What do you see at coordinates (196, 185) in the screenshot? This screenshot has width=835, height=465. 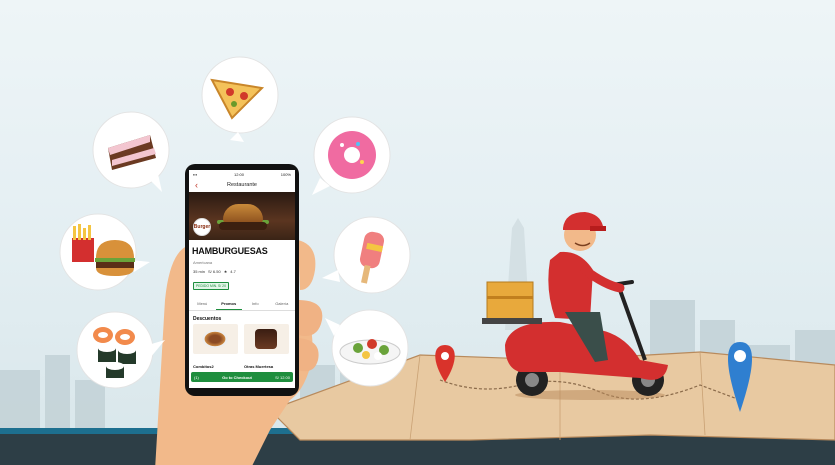 I see `back-arrow-icon: ‹` at bounding box center [196, 185].